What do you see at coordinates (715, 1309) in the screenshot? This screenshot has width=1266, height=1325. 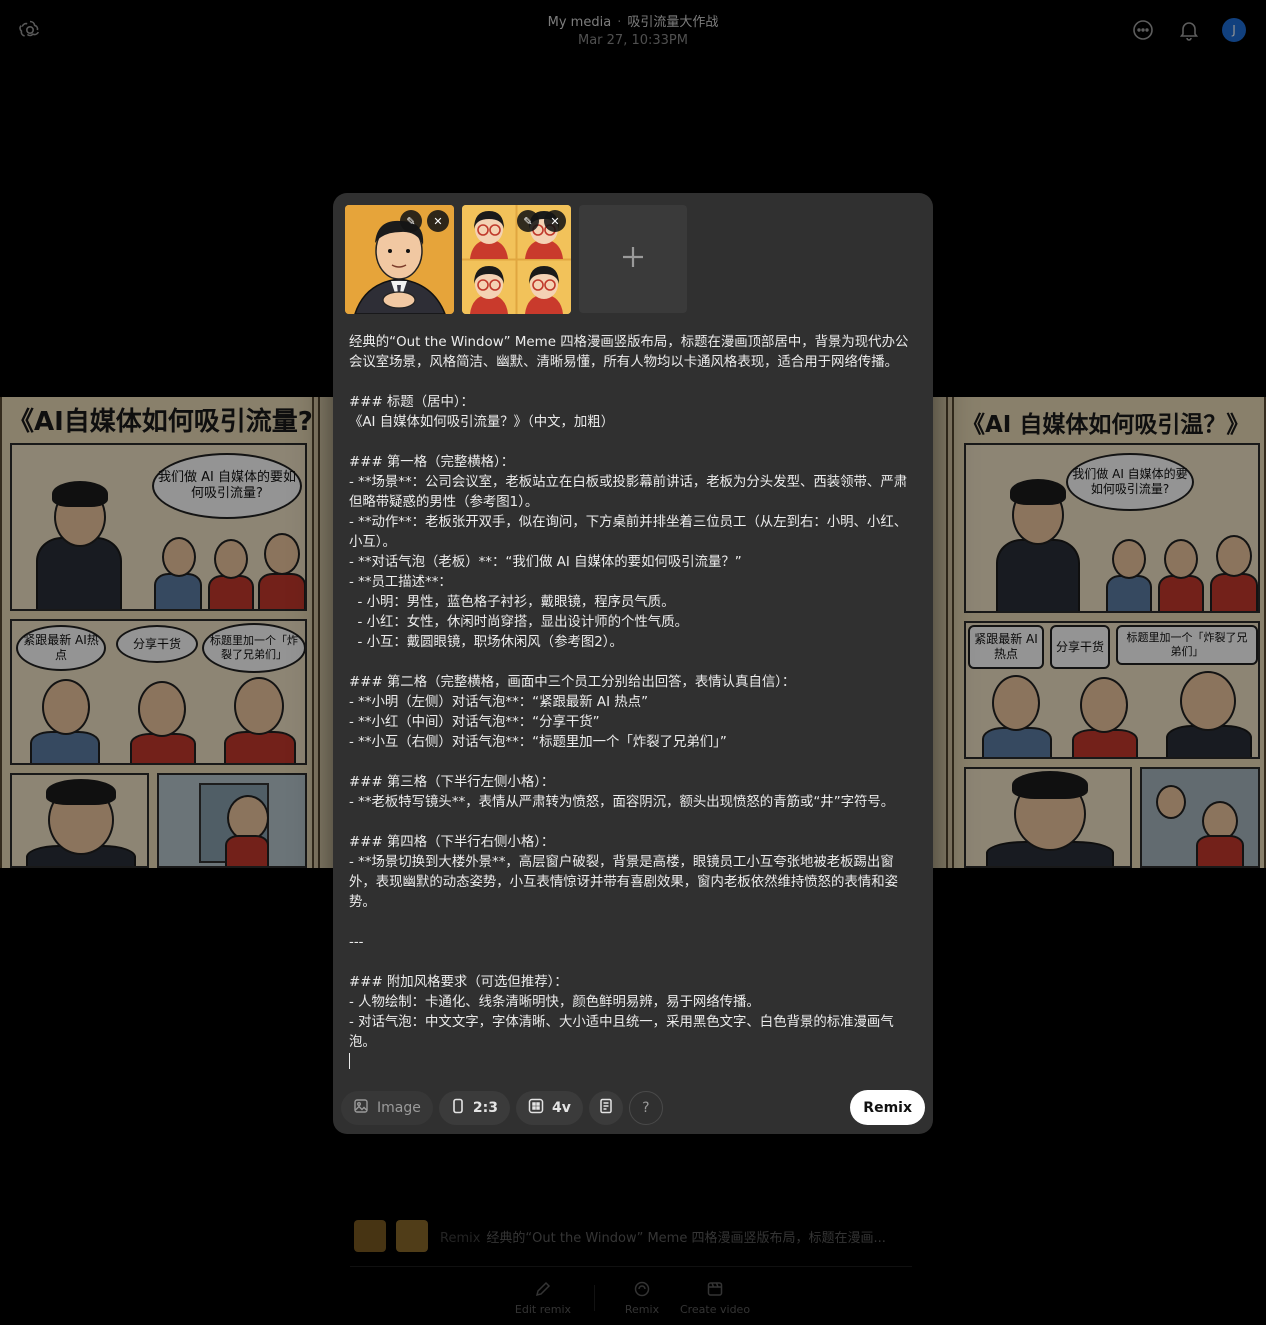 I see `create-video-label: Create video` at bounding box center [715, 1309].